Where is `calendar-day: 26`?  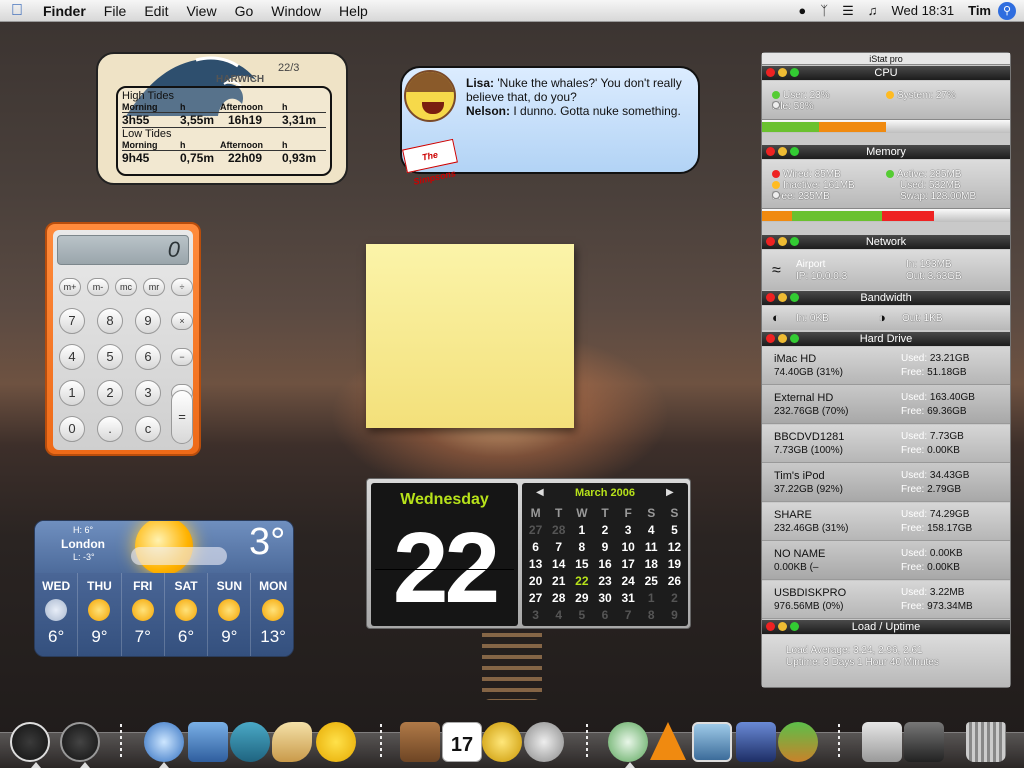 calendar-day: 26 is located at coordinates (674, 581).